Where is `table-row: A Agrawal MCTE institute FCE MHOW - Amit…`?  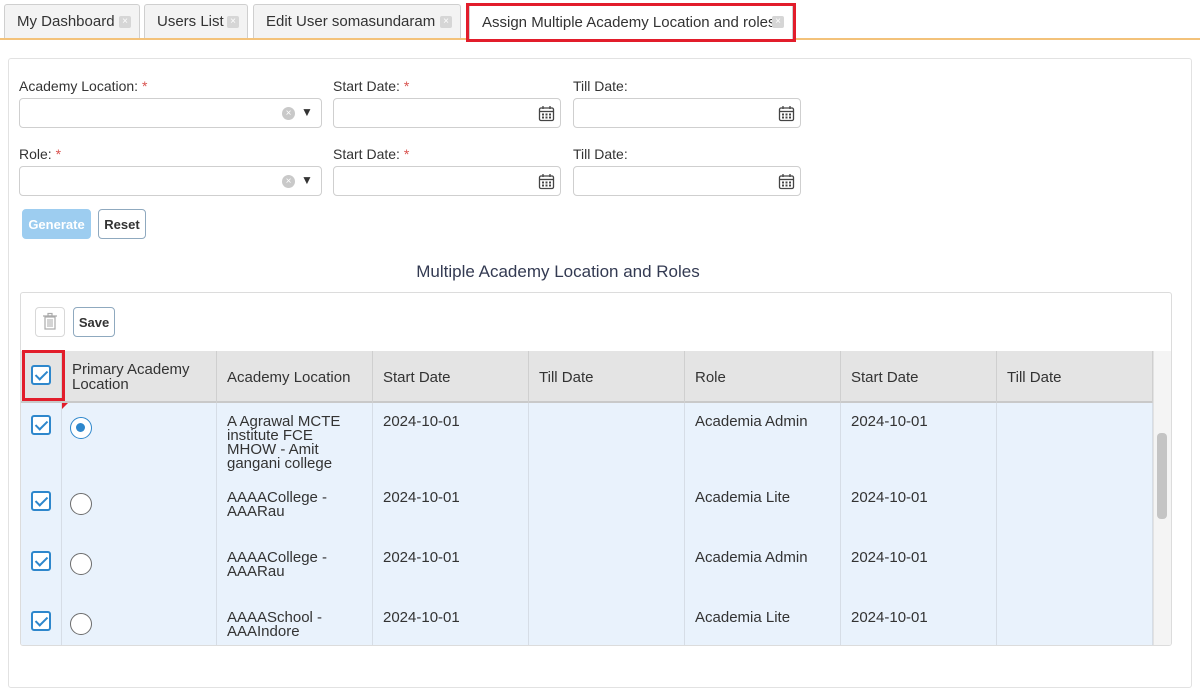
table-row: A Agrawal MCTE institute FCE MHOW - Amit… is located at coordinates (587, 441).